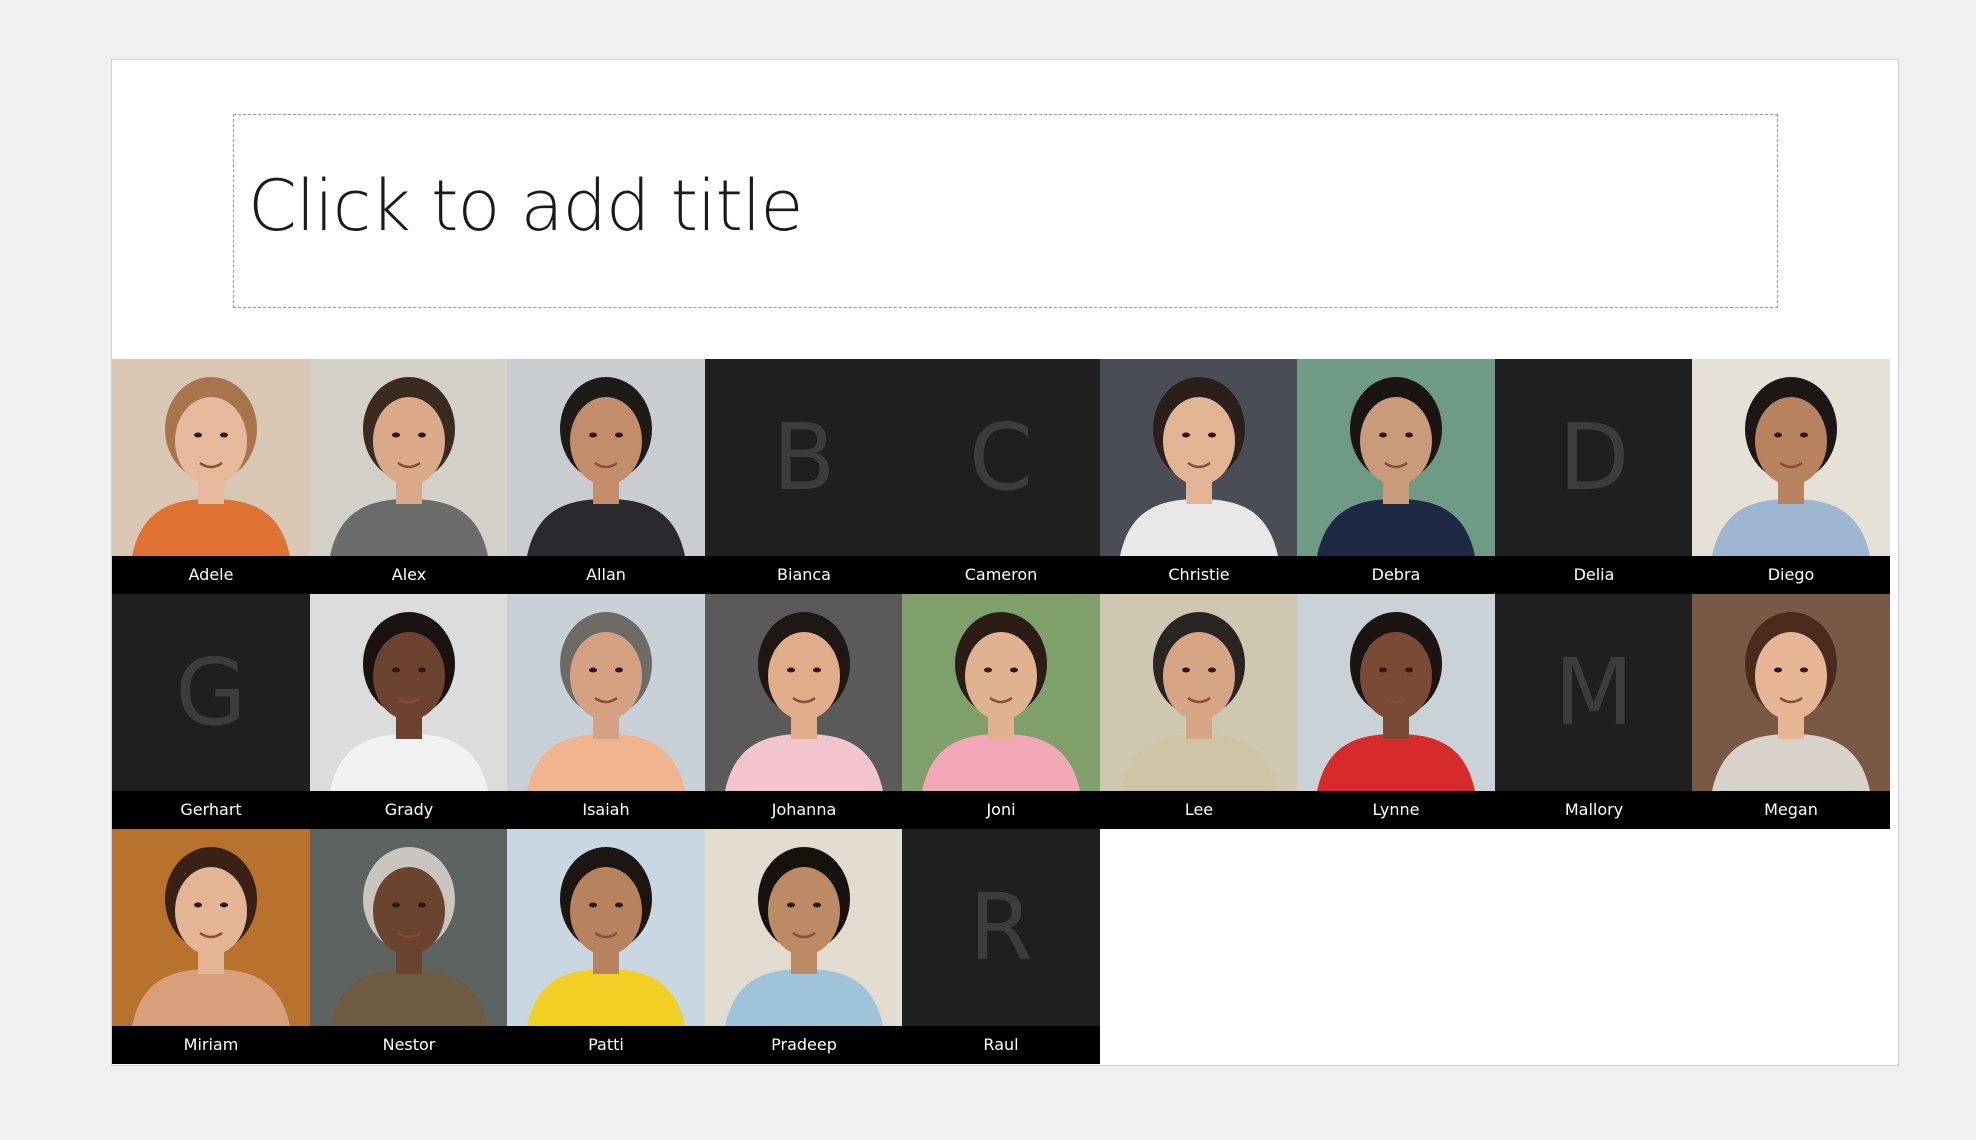 The image size is (1976, 1140). I want to click on person-tile: Megan, so click(1791, 711).